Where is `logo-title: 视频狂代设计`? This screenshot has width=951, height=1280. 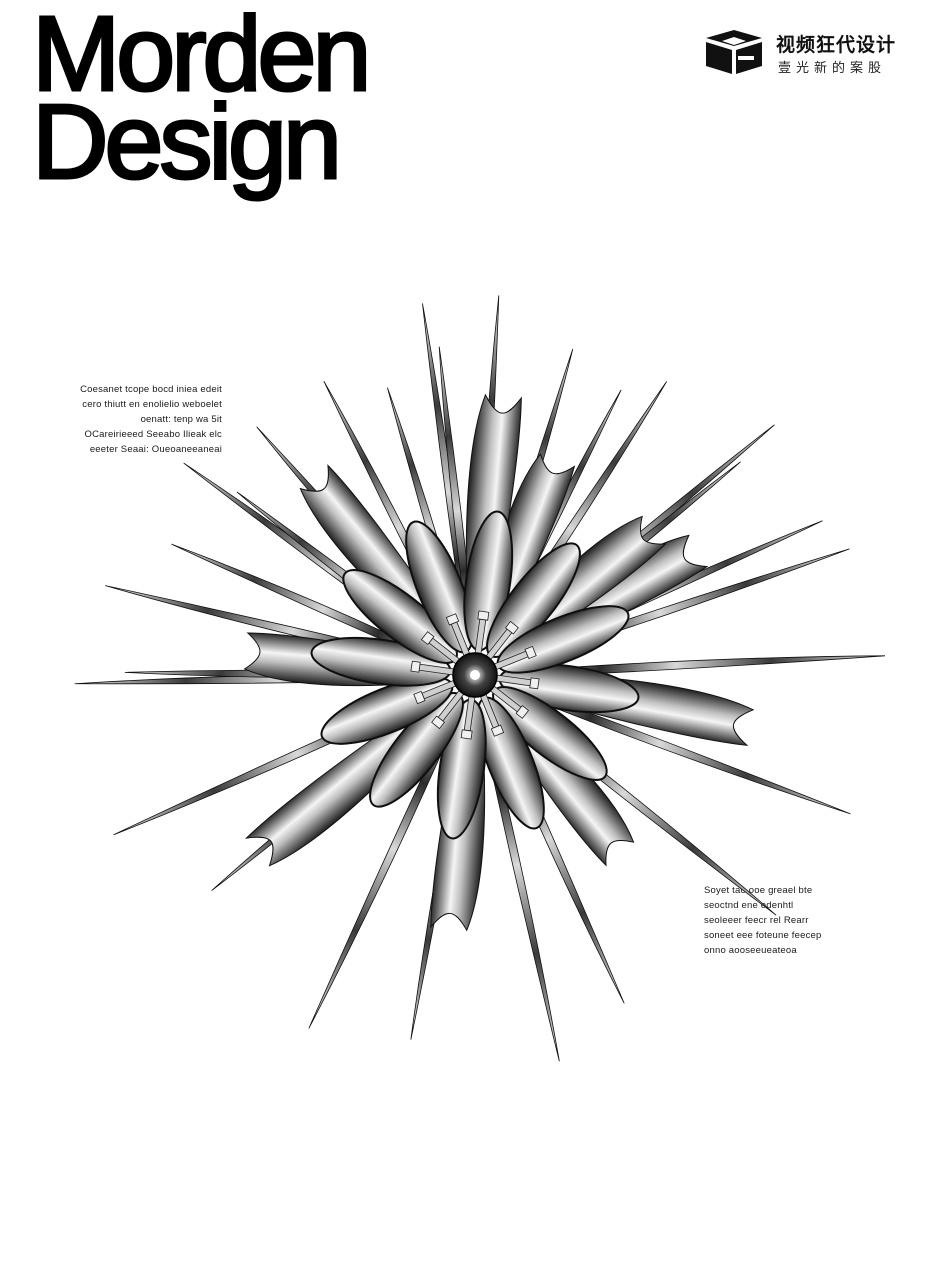 logo-title: 视频狂代设计 is located at coordinates (836, 45).